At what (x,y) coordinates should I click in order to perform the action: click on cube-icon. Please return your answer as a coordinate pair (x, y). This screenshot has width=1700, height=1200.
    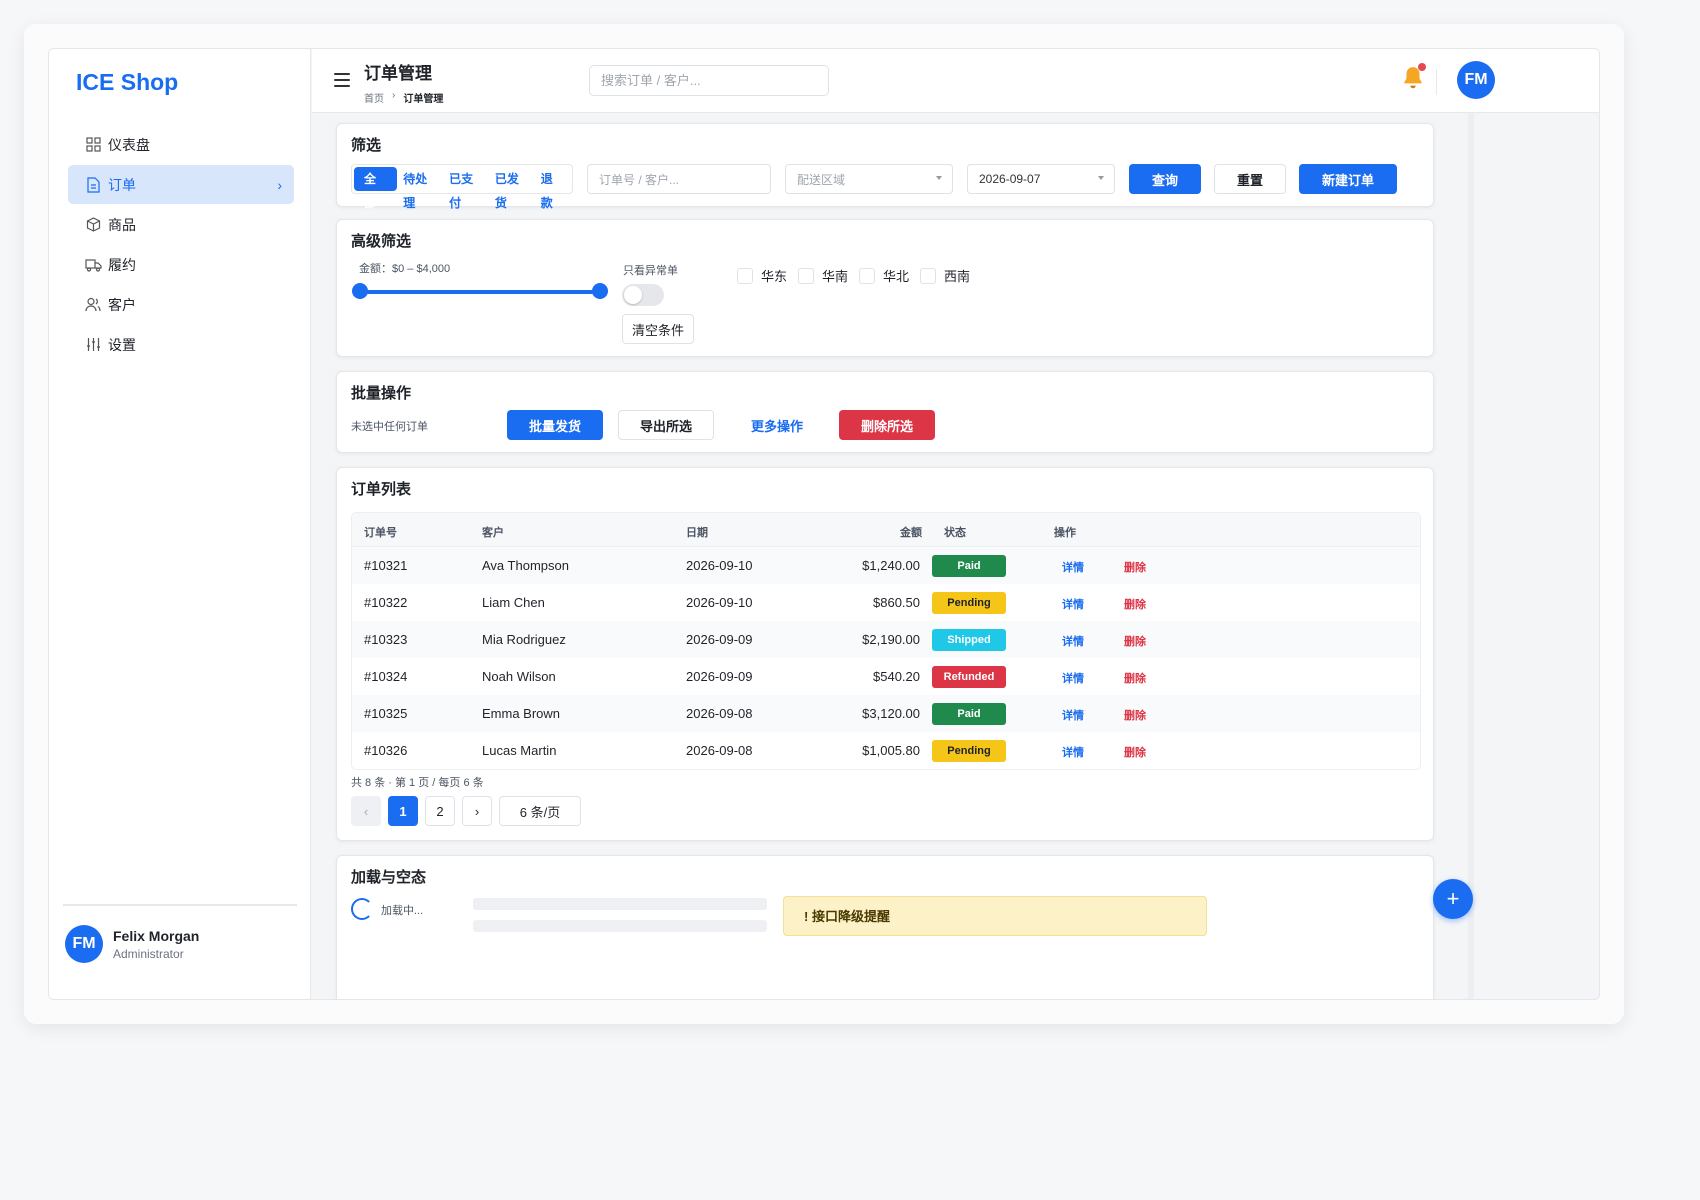
    Looking at the image, I should click on (93, 225).